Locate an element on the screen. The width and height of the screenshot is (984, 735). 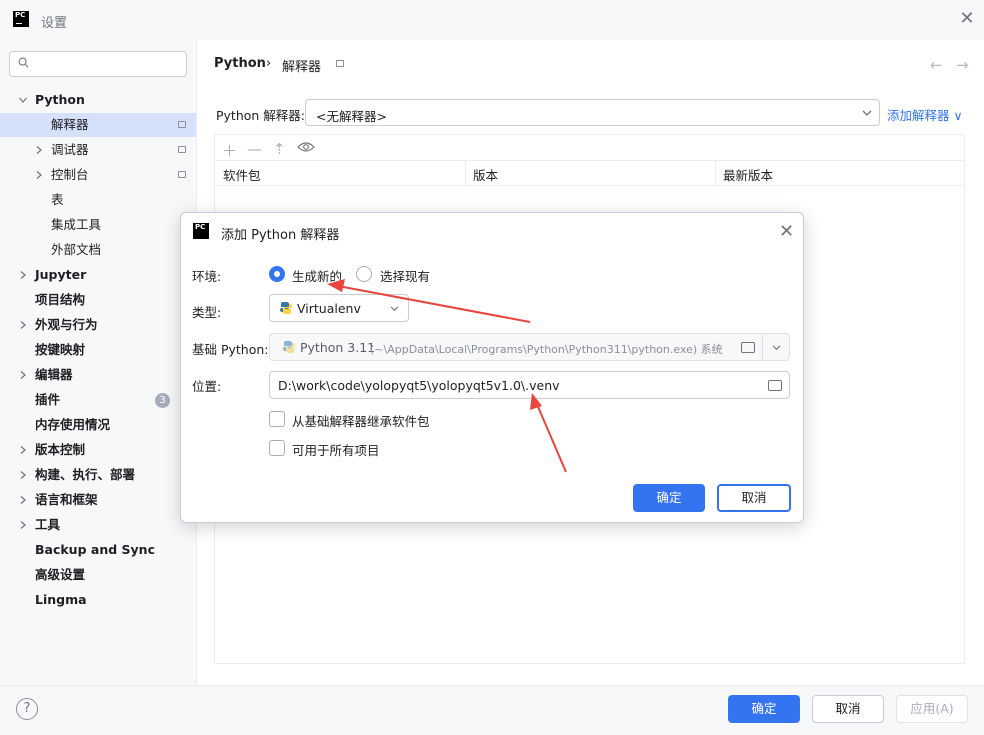
title-bar is located at coordinates (492, 20).